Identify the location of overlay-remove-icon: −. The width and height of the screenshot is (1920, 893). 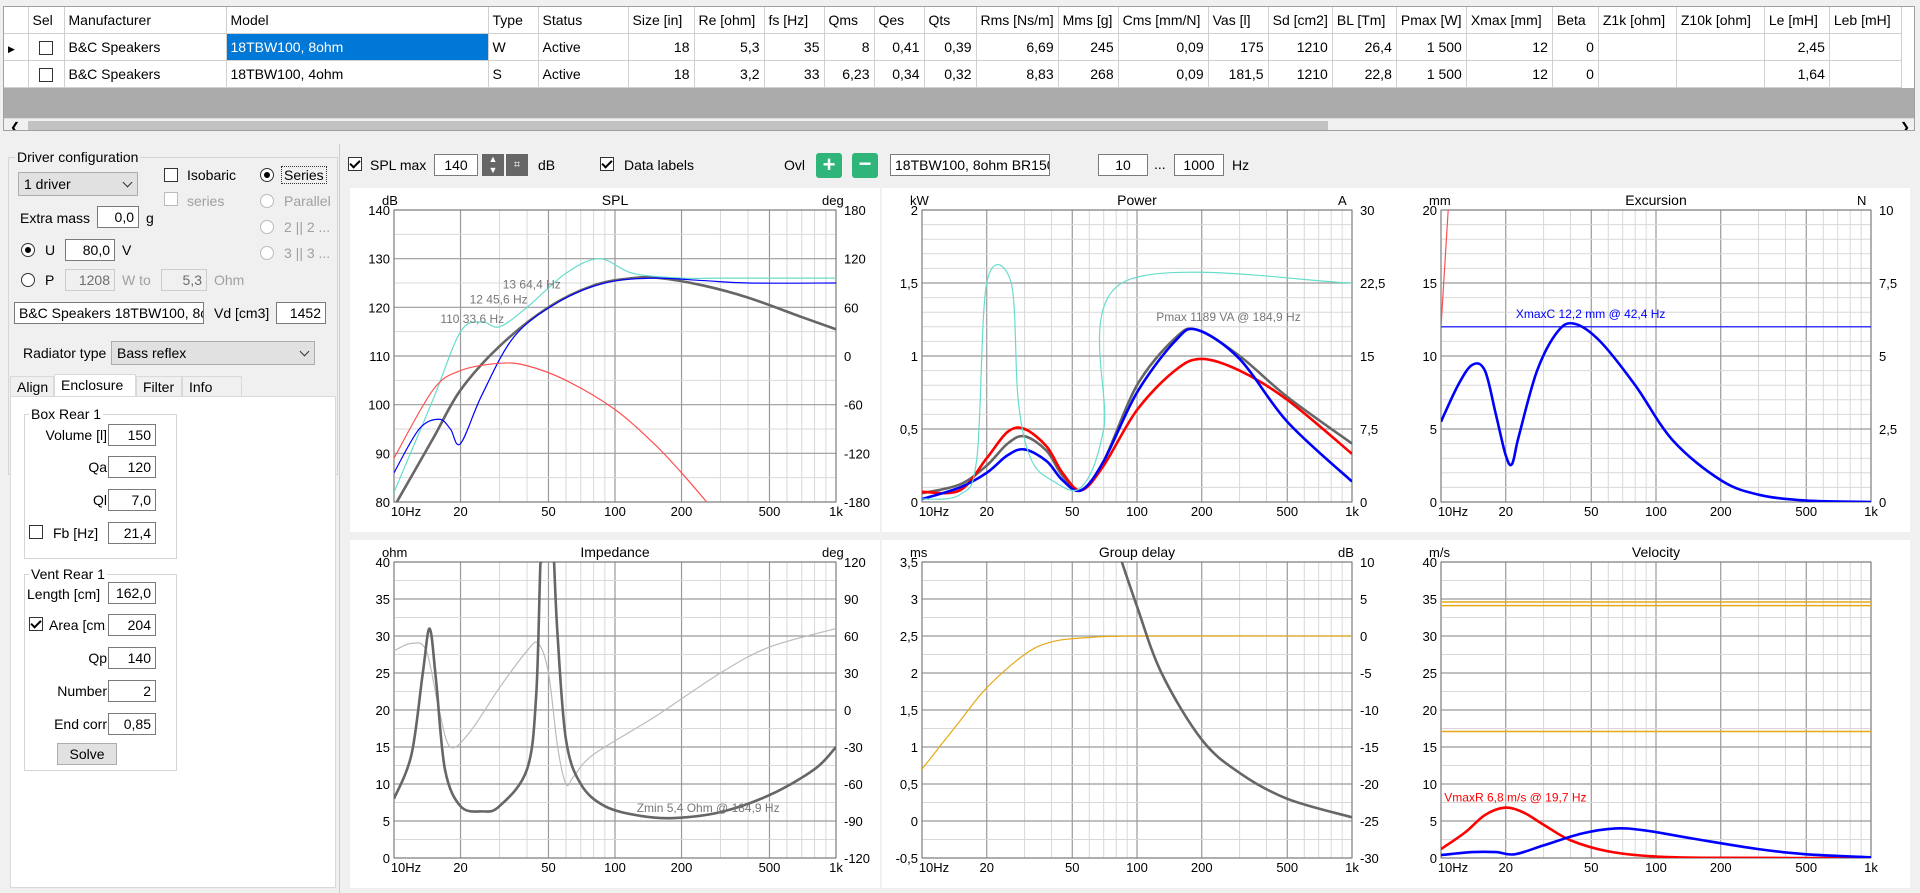
(865, 165).